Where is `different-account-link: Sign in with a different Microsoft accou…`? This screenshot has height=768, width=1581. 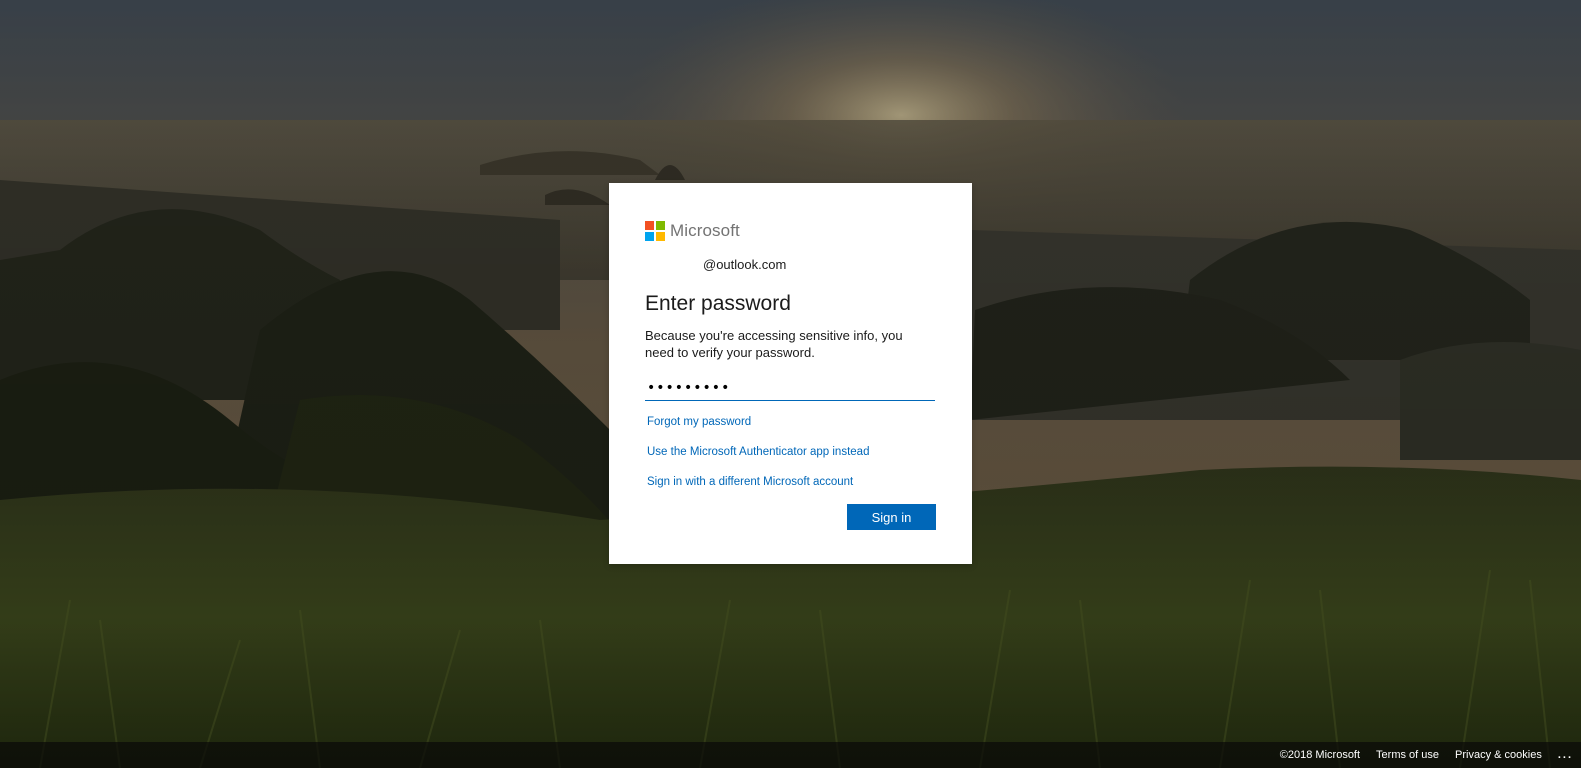
different-account-link: Sign in with a different Microsoft accou… is located at coordinates (791, 482).